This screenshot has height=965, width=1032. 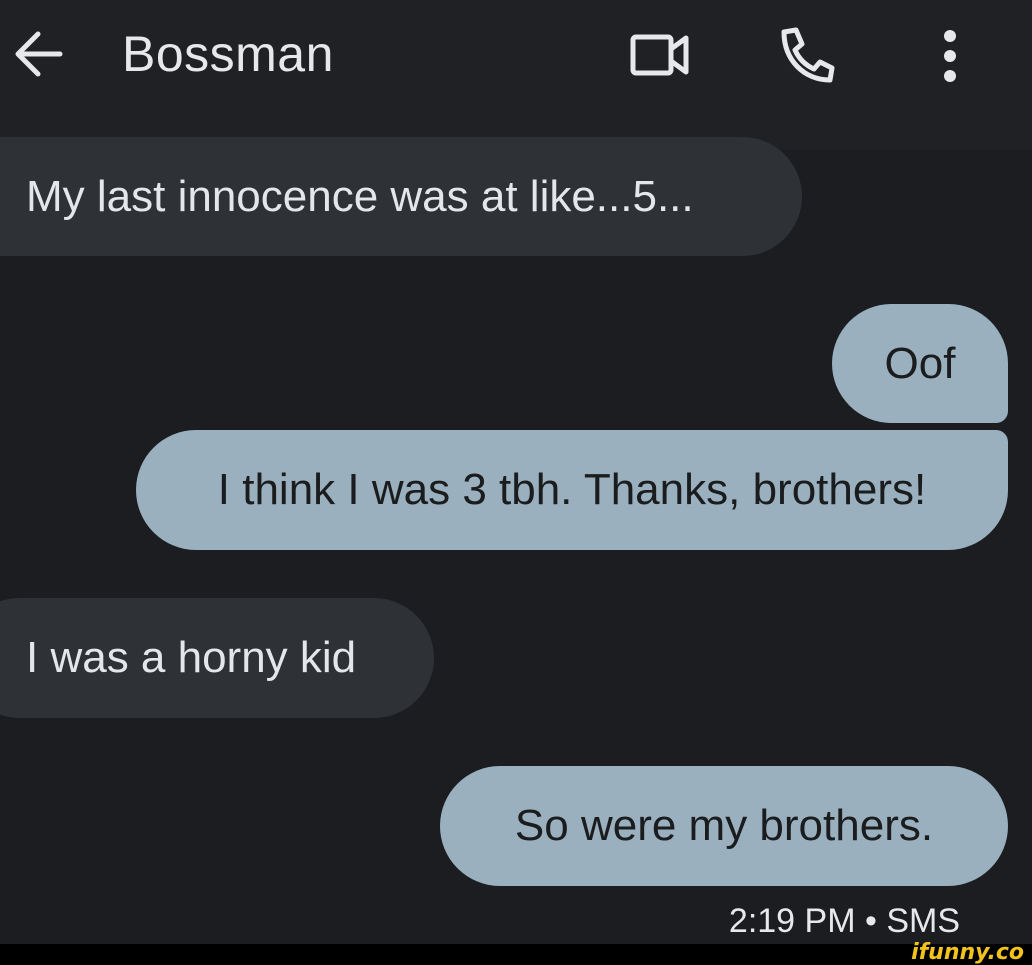 What do you see at coordinates (844, 921) in the screenshot?
I see `message-timestamp: 2:19 PM • SMS` at bounding box center [844, 921].